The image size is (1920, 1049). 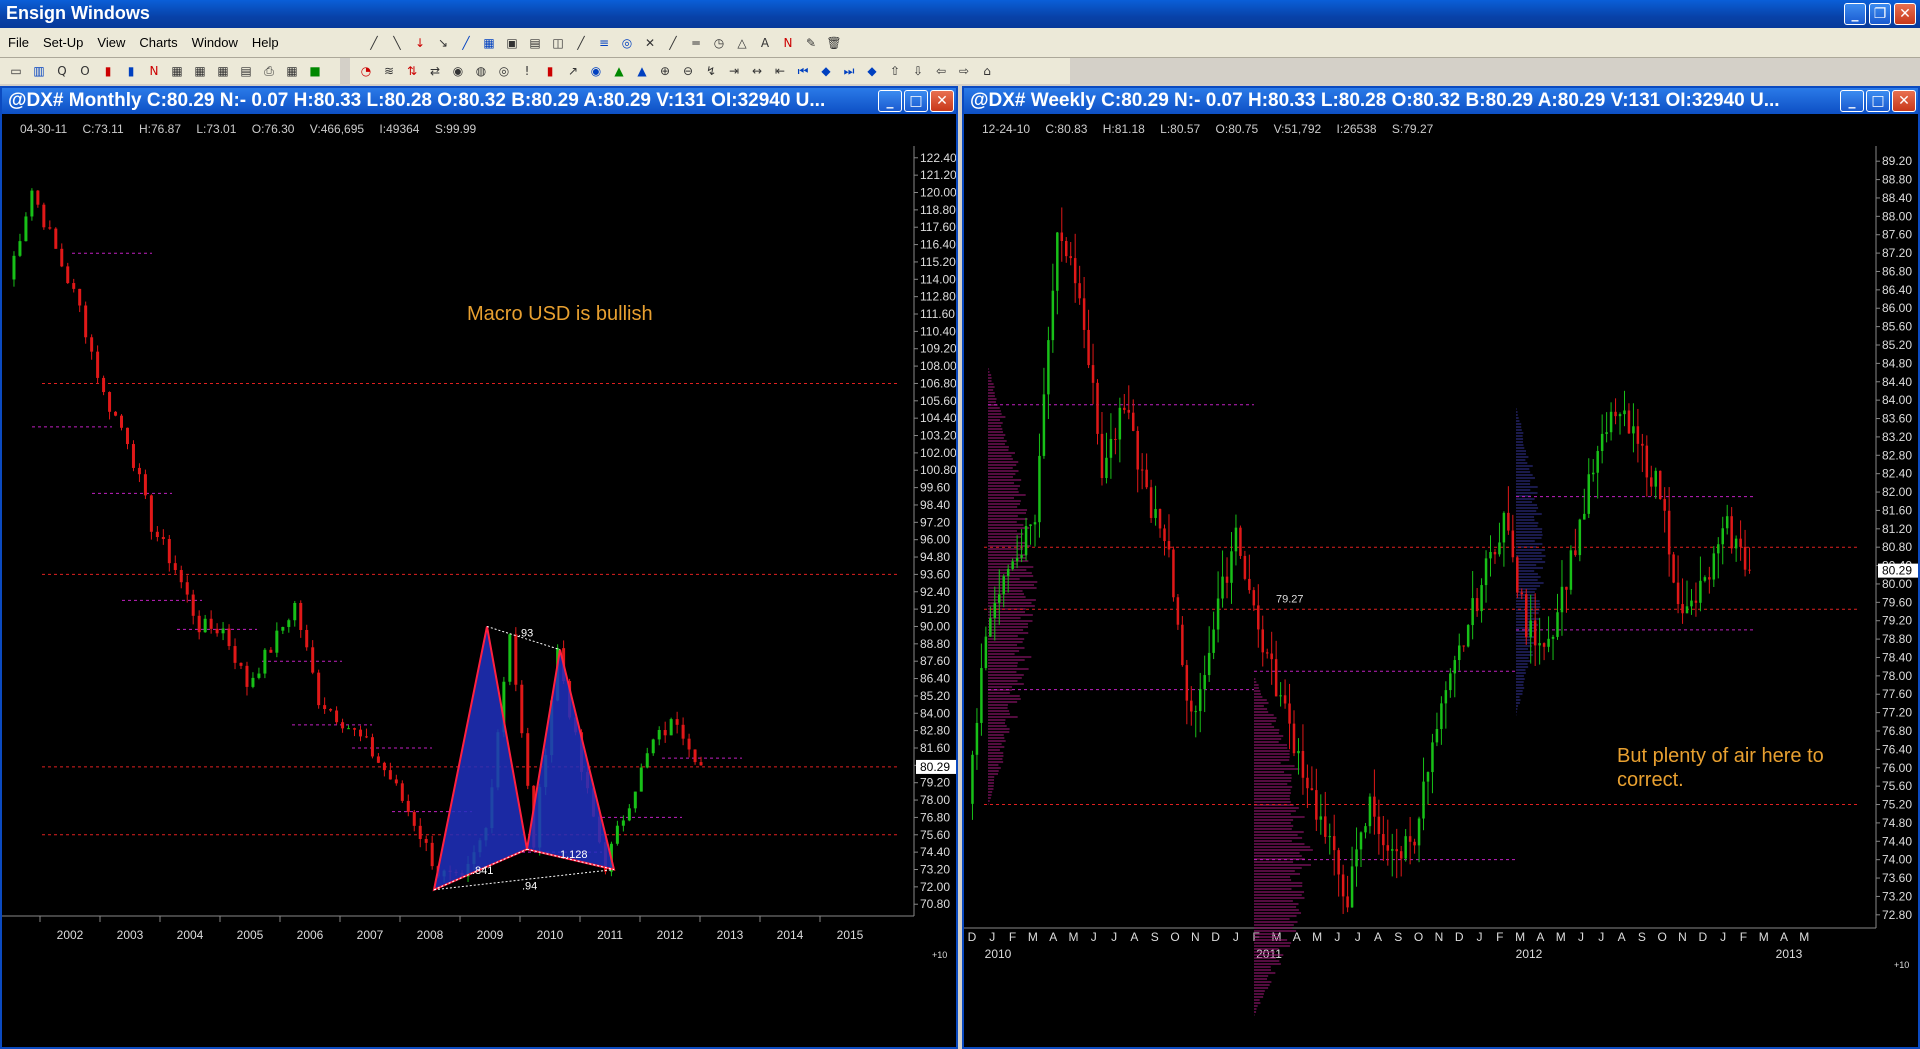 What do you see at coordinates (466, 43) in the screenshot?
I see `draw-tool-4-icon: ╱` at bounding box center [466, 43].